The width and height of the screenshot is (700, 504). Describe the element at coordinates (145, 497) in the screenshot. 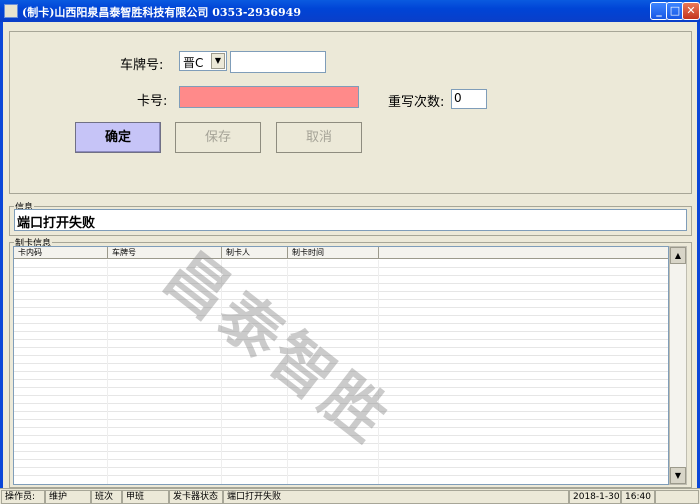

I see `shift-value: 甲班` at that location.